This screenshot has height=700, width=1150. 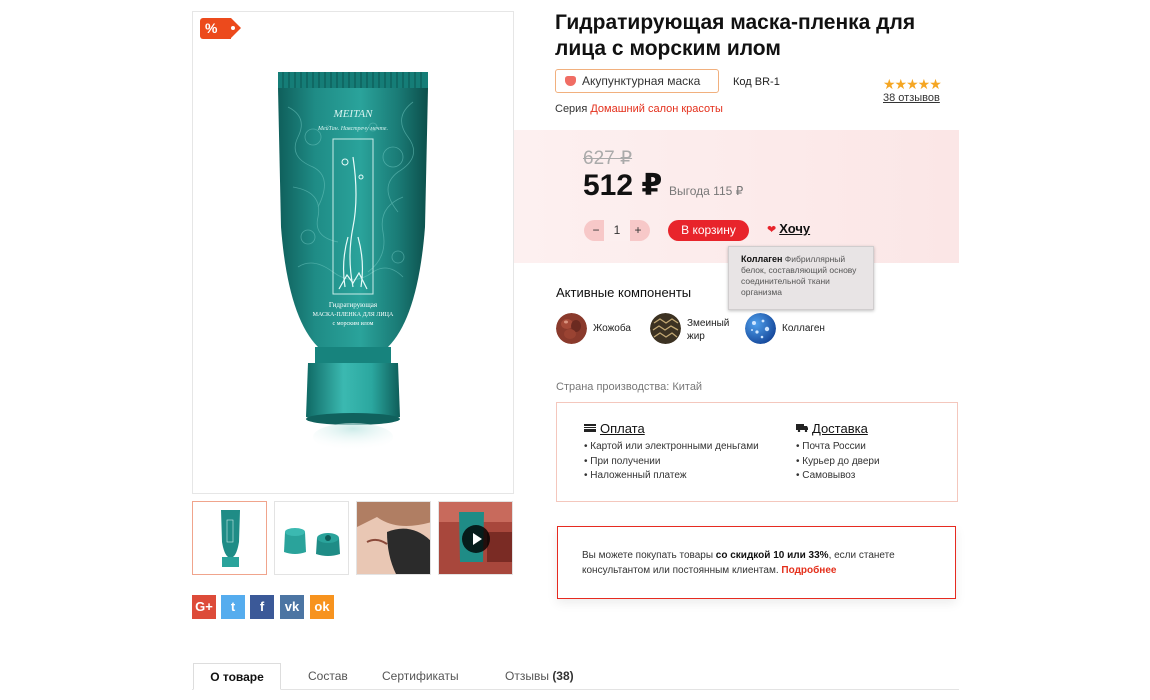 What do you see at coordinates (563, 676) in the screenshot?
I see `tab-reviews-count: (38)` at bounding box center [563, 676].